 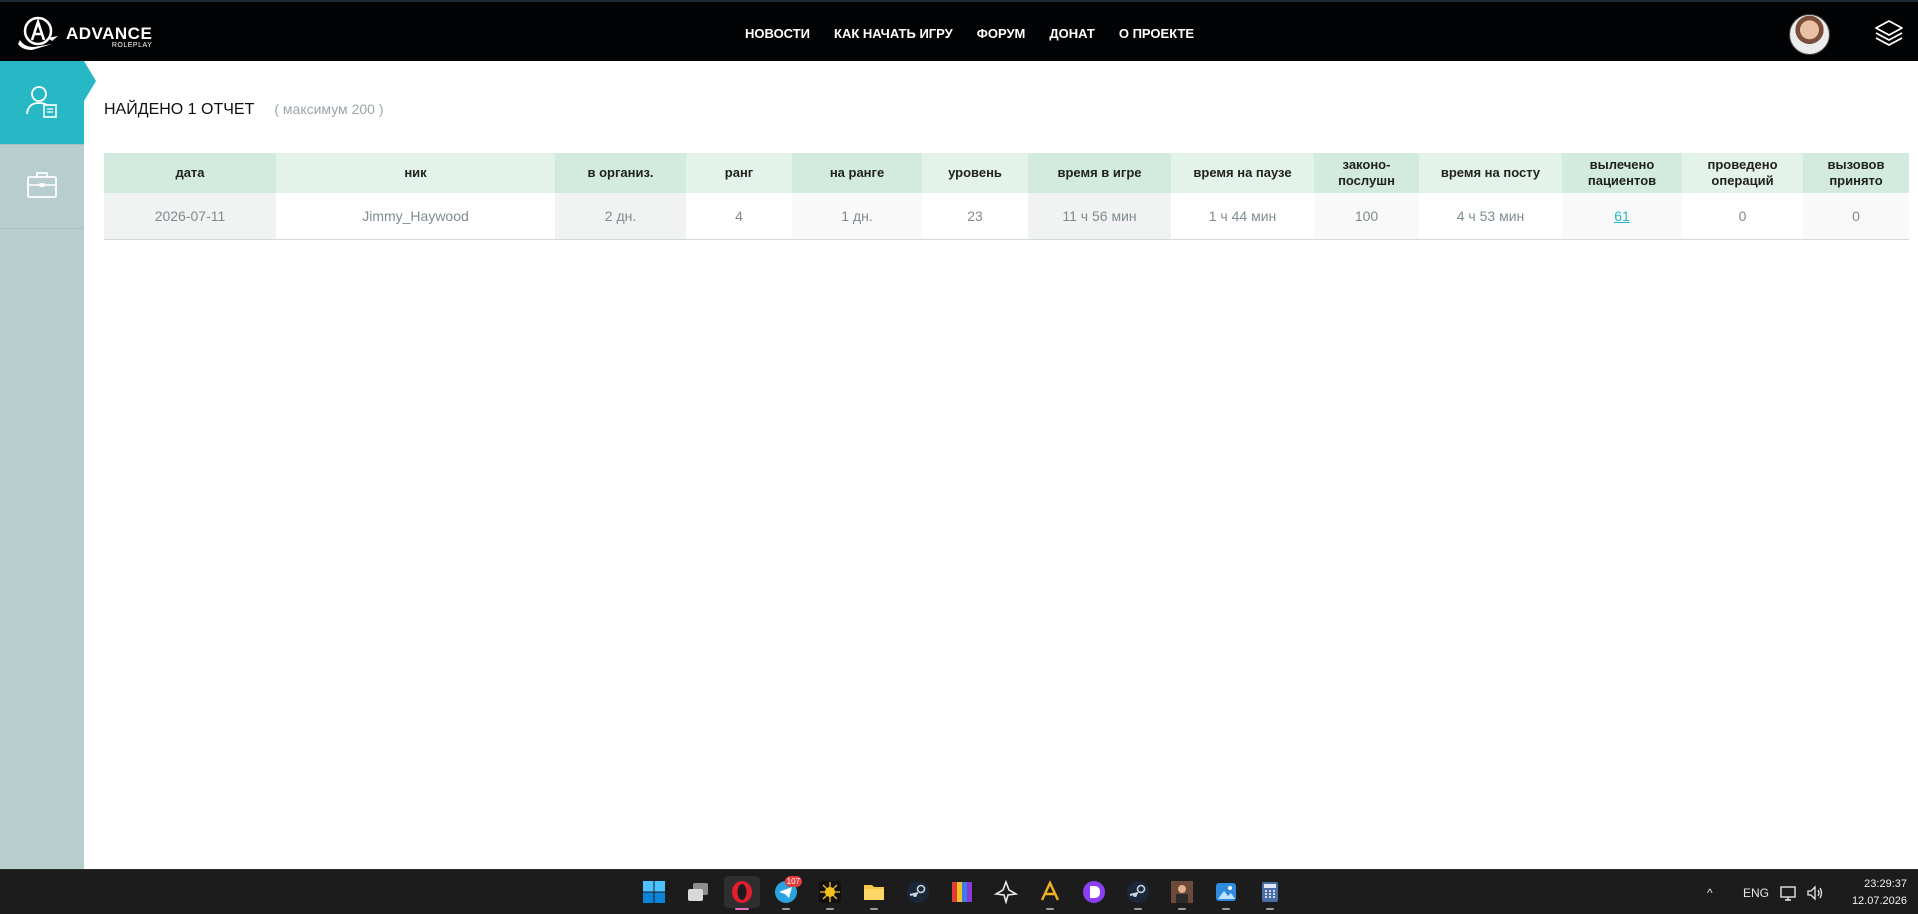 What do you see at coordinates (41, 102) in the screenshot?
I see `user-report-icon` at bounding box center [41, 102].